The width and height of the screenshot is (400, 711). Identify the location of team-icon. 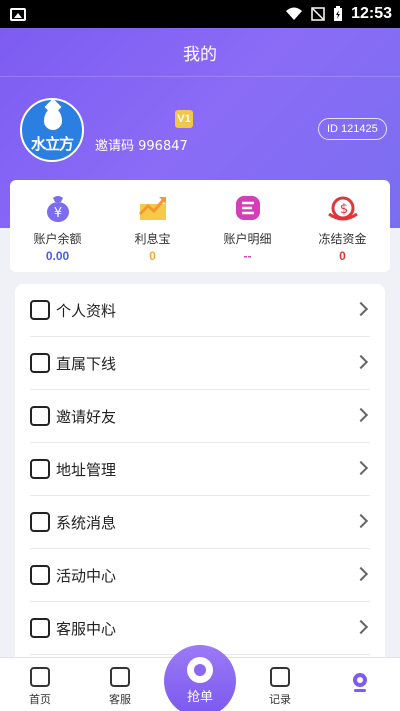
(40, 363).